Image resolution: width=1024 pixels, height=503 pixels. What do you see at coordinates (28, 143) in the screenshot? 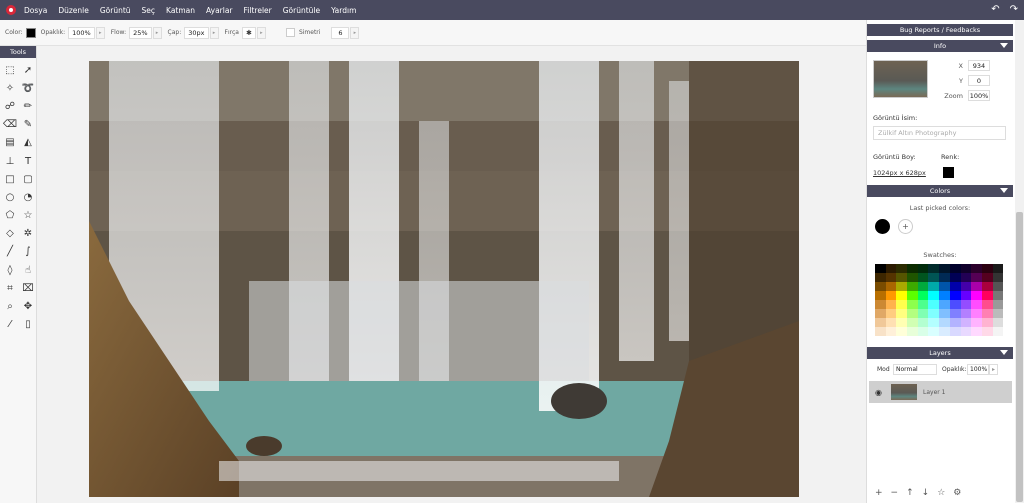
I see `fill-bucket-icon: ◭` at bounding box center [28, 143].